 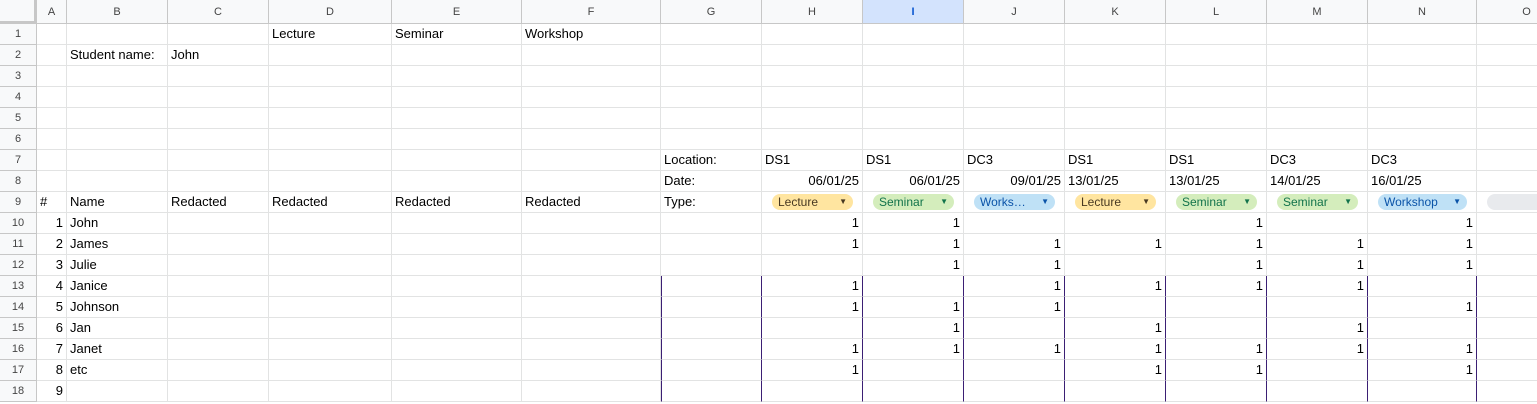 I want to click on cell-l6, so click(x=1216, y=139).